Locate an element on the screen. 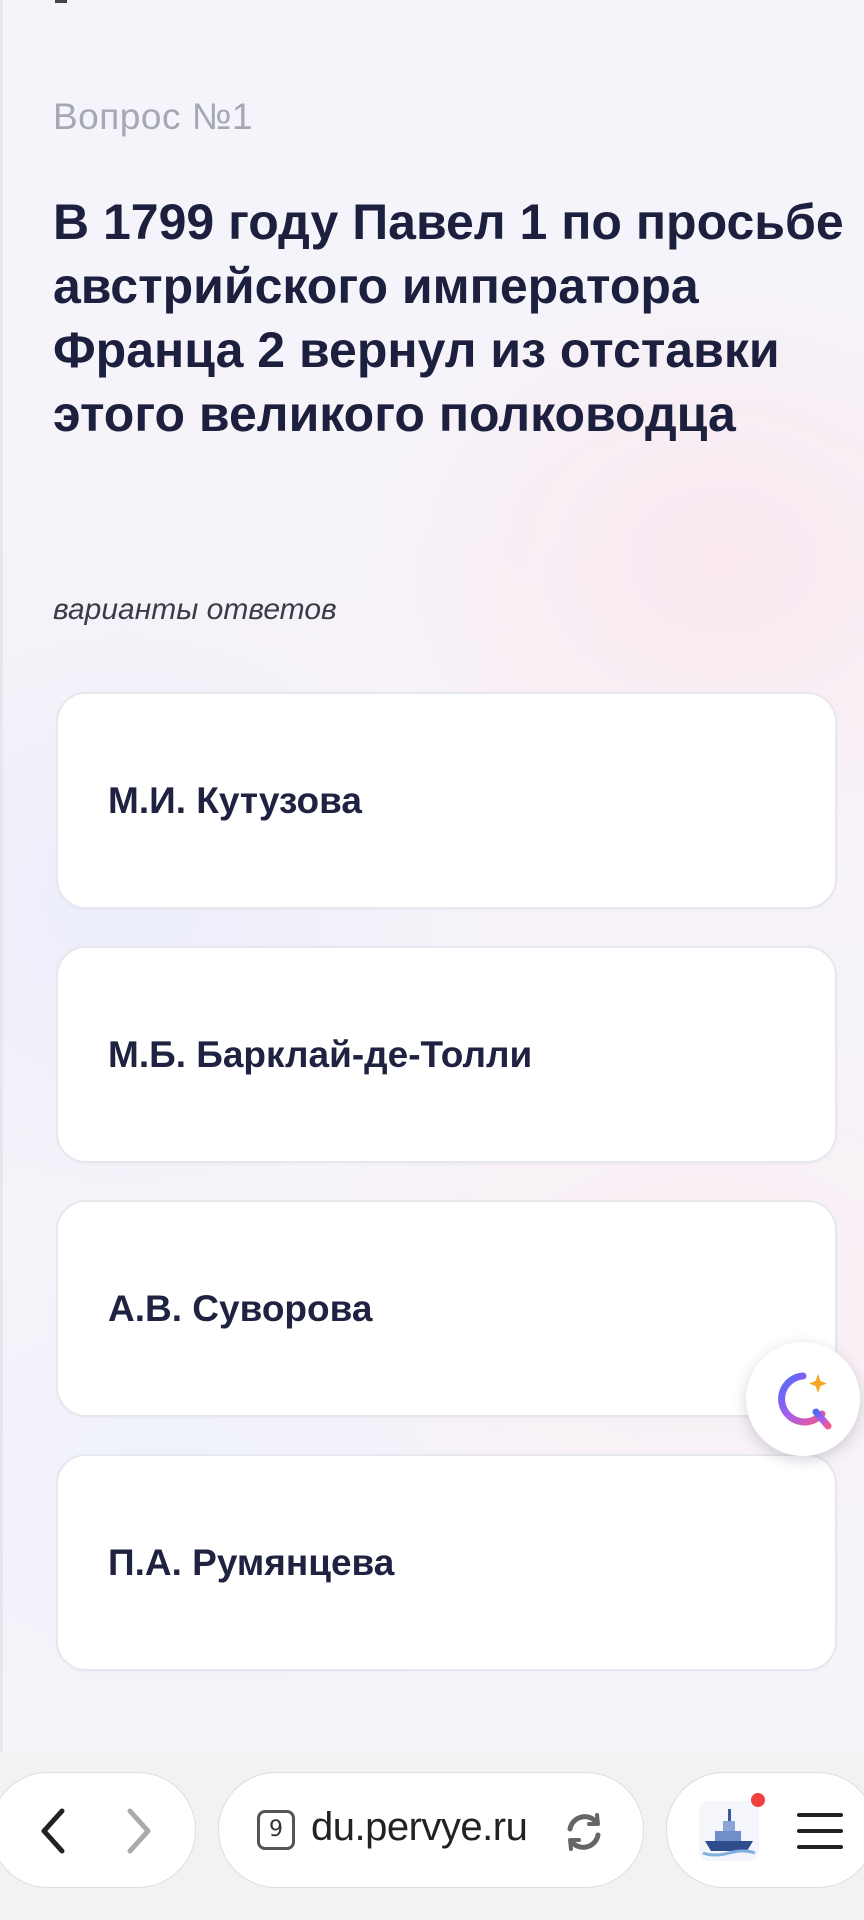 Image resolution: width=864 pixels, height=1920 pixels. answer-option-1: М.И. Кутузова is located at coordinates (446, 800).